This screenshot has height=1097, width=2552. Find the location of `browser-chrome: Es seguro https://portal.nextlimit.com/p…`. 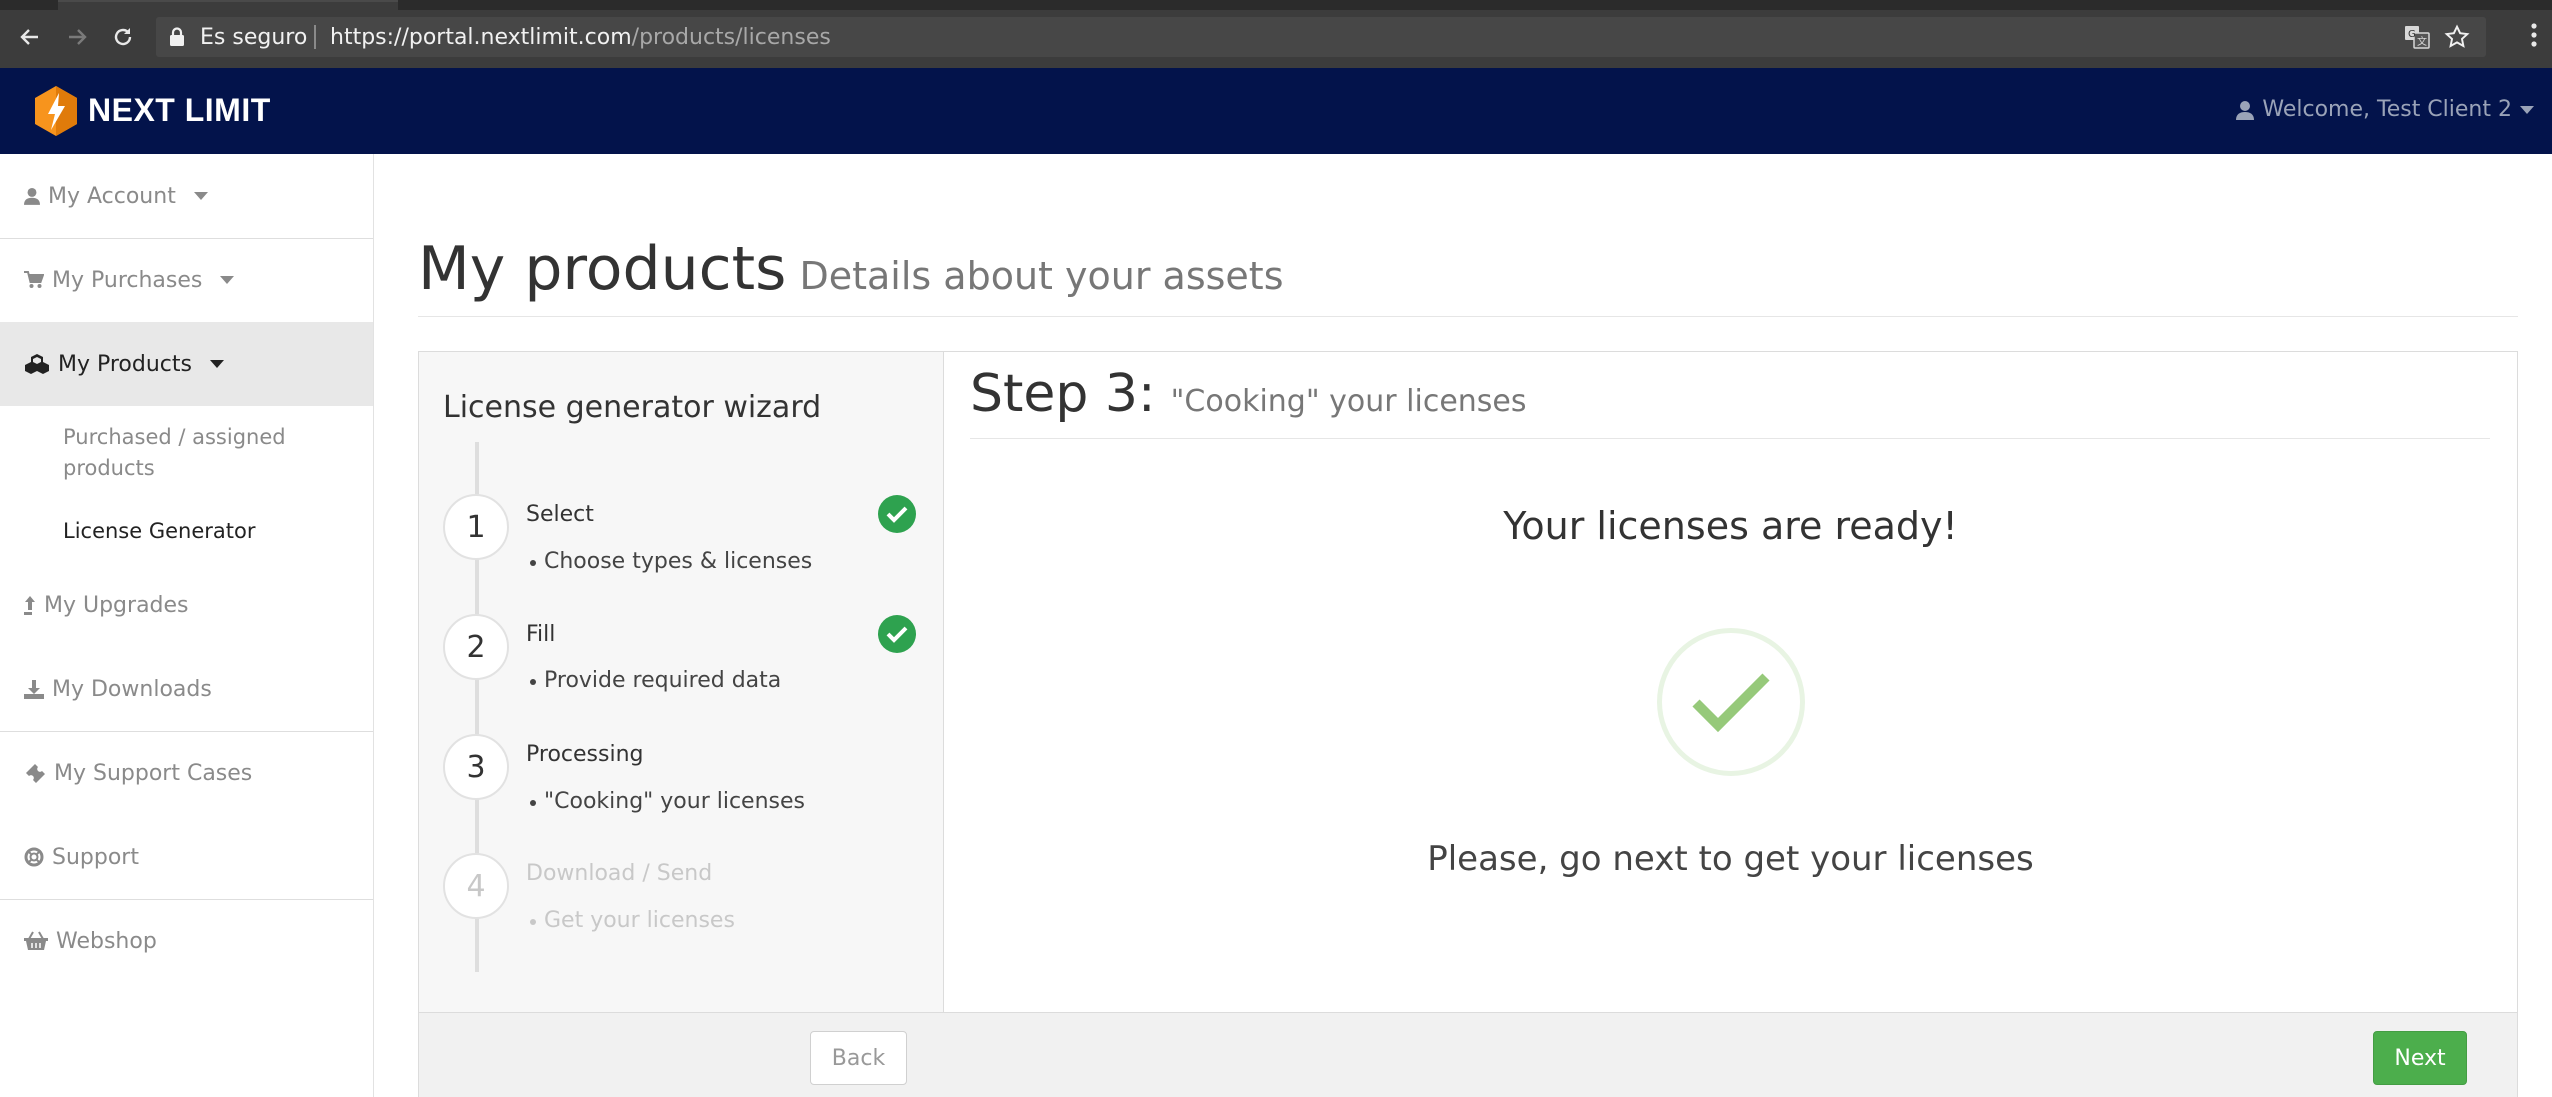

browser-chrome: Es seguro https://portal.nextlimit.com/p… is located at coordinates (1276, 34).